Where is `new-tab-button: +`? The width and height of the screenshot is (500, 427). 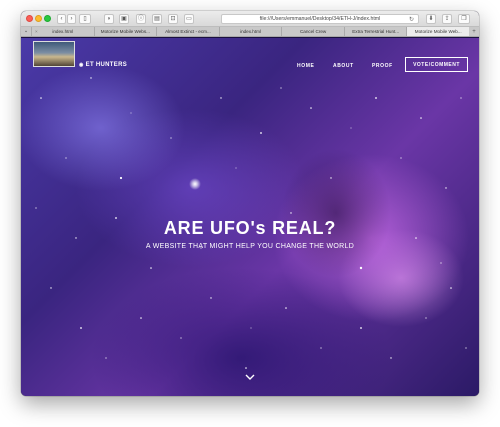 new-tab-button: + is located at coordinates (474, 31).